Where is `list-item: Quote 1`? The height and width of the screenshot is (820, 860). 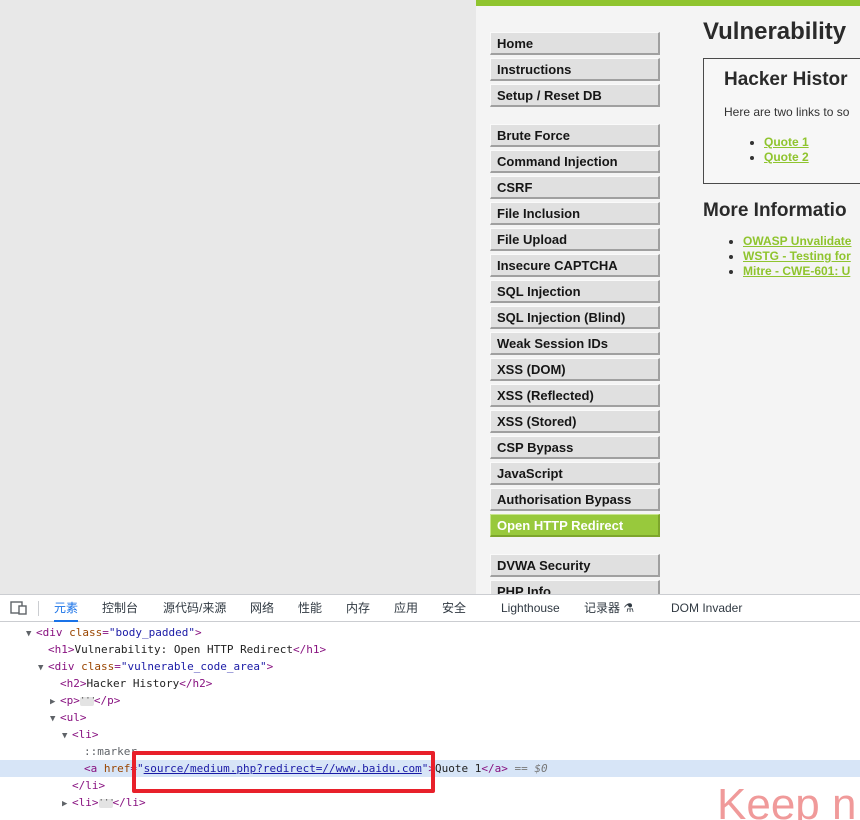 list-item: Quote 1 is located at coordinates (812, 142).